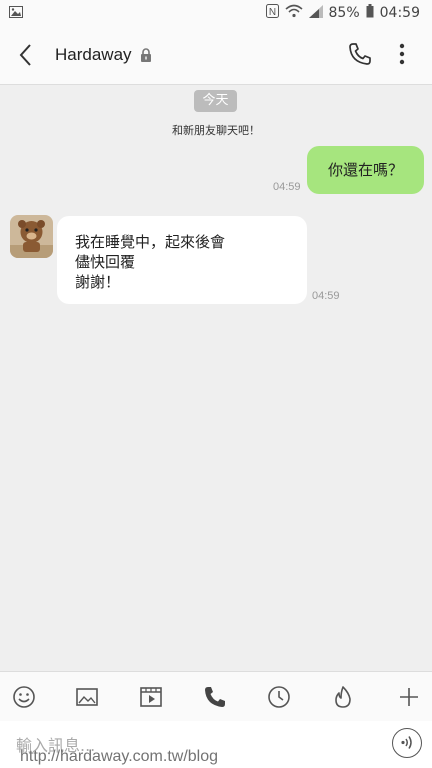  I want to click on lock-icon, so click(146, 56).